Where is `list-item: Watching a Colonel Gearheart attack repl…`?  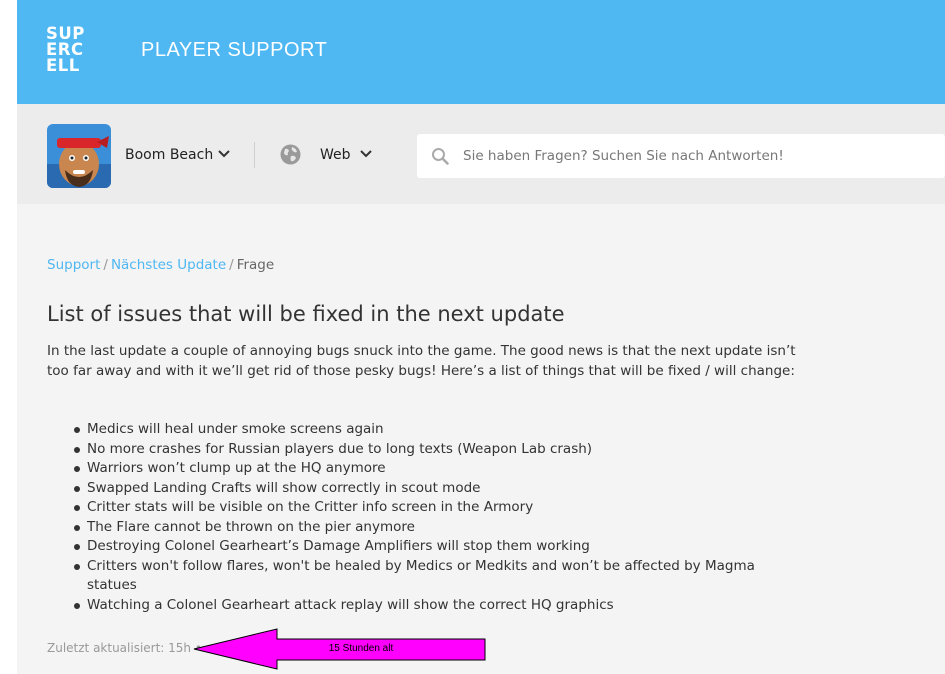
list-item: Watching a Colonel Gearheart attack repl… is located at coordinates (424, 606).